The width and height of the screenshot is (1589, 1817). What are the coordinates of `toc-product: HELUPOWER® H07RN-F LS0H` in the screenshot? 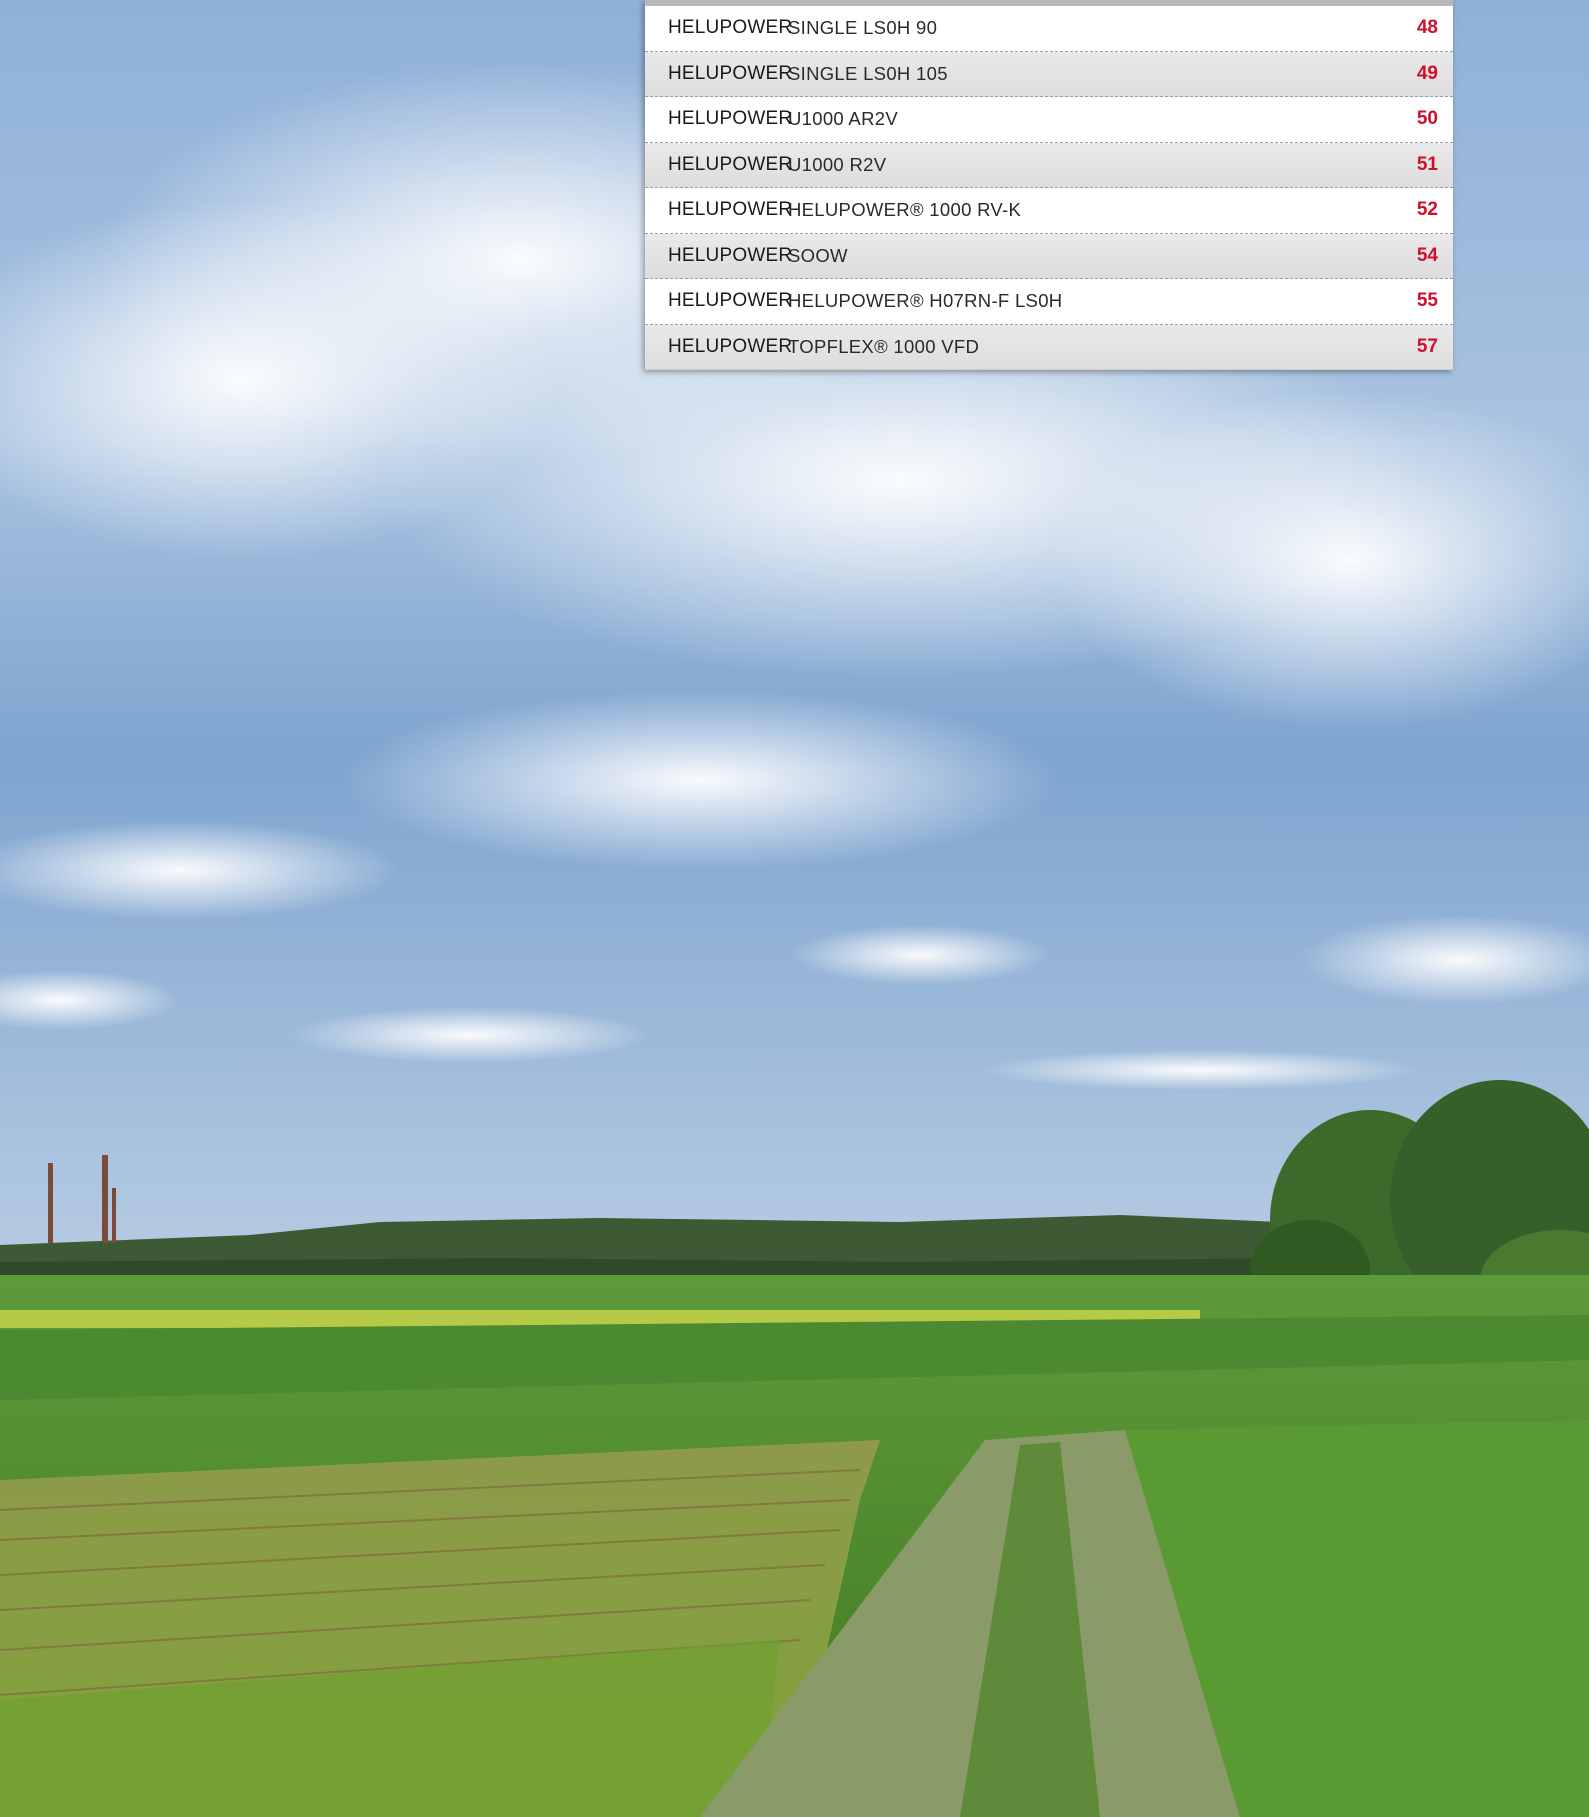 It's located at (925, 301).